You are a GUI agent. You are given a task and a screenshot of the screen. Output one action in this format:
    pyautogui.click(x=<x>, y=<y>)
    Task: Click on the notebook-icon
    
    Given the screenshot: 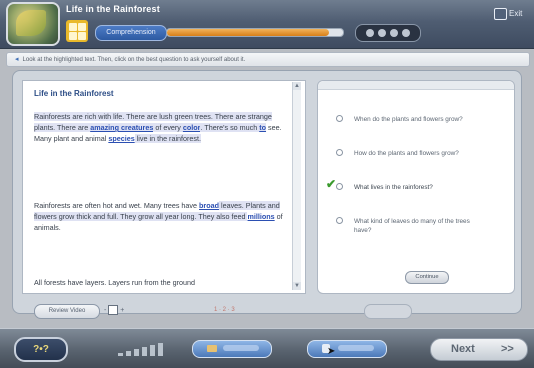 What is the action you would take?
    pyautogui.click(x=212, y=348)
    